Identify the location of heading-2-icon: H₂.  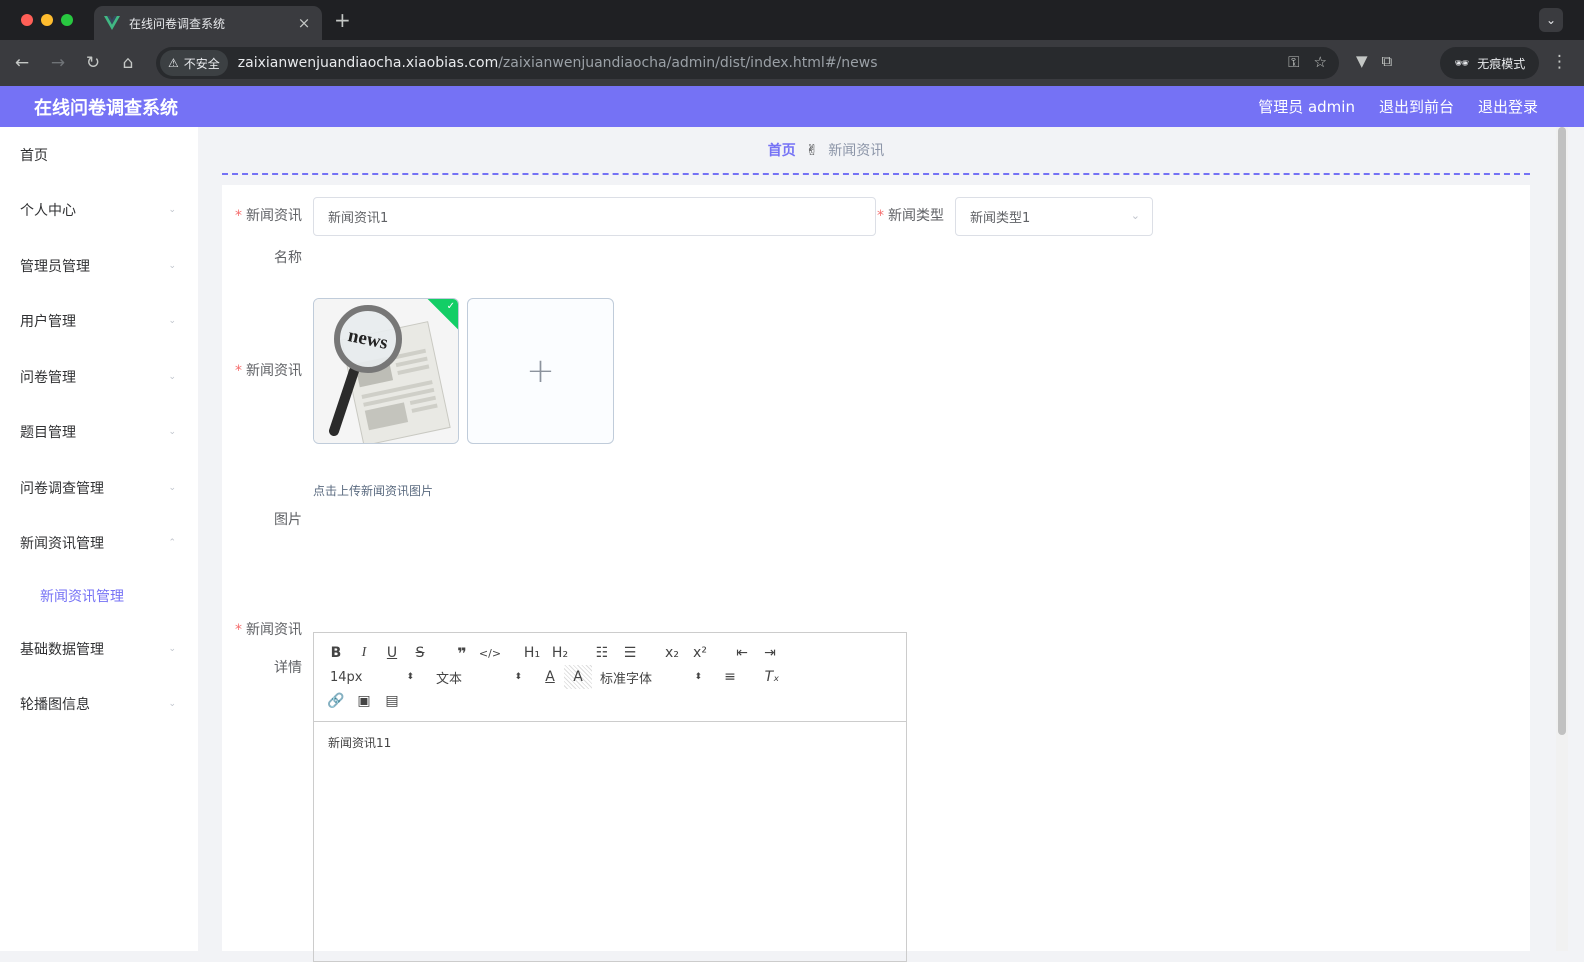
(560, 653).